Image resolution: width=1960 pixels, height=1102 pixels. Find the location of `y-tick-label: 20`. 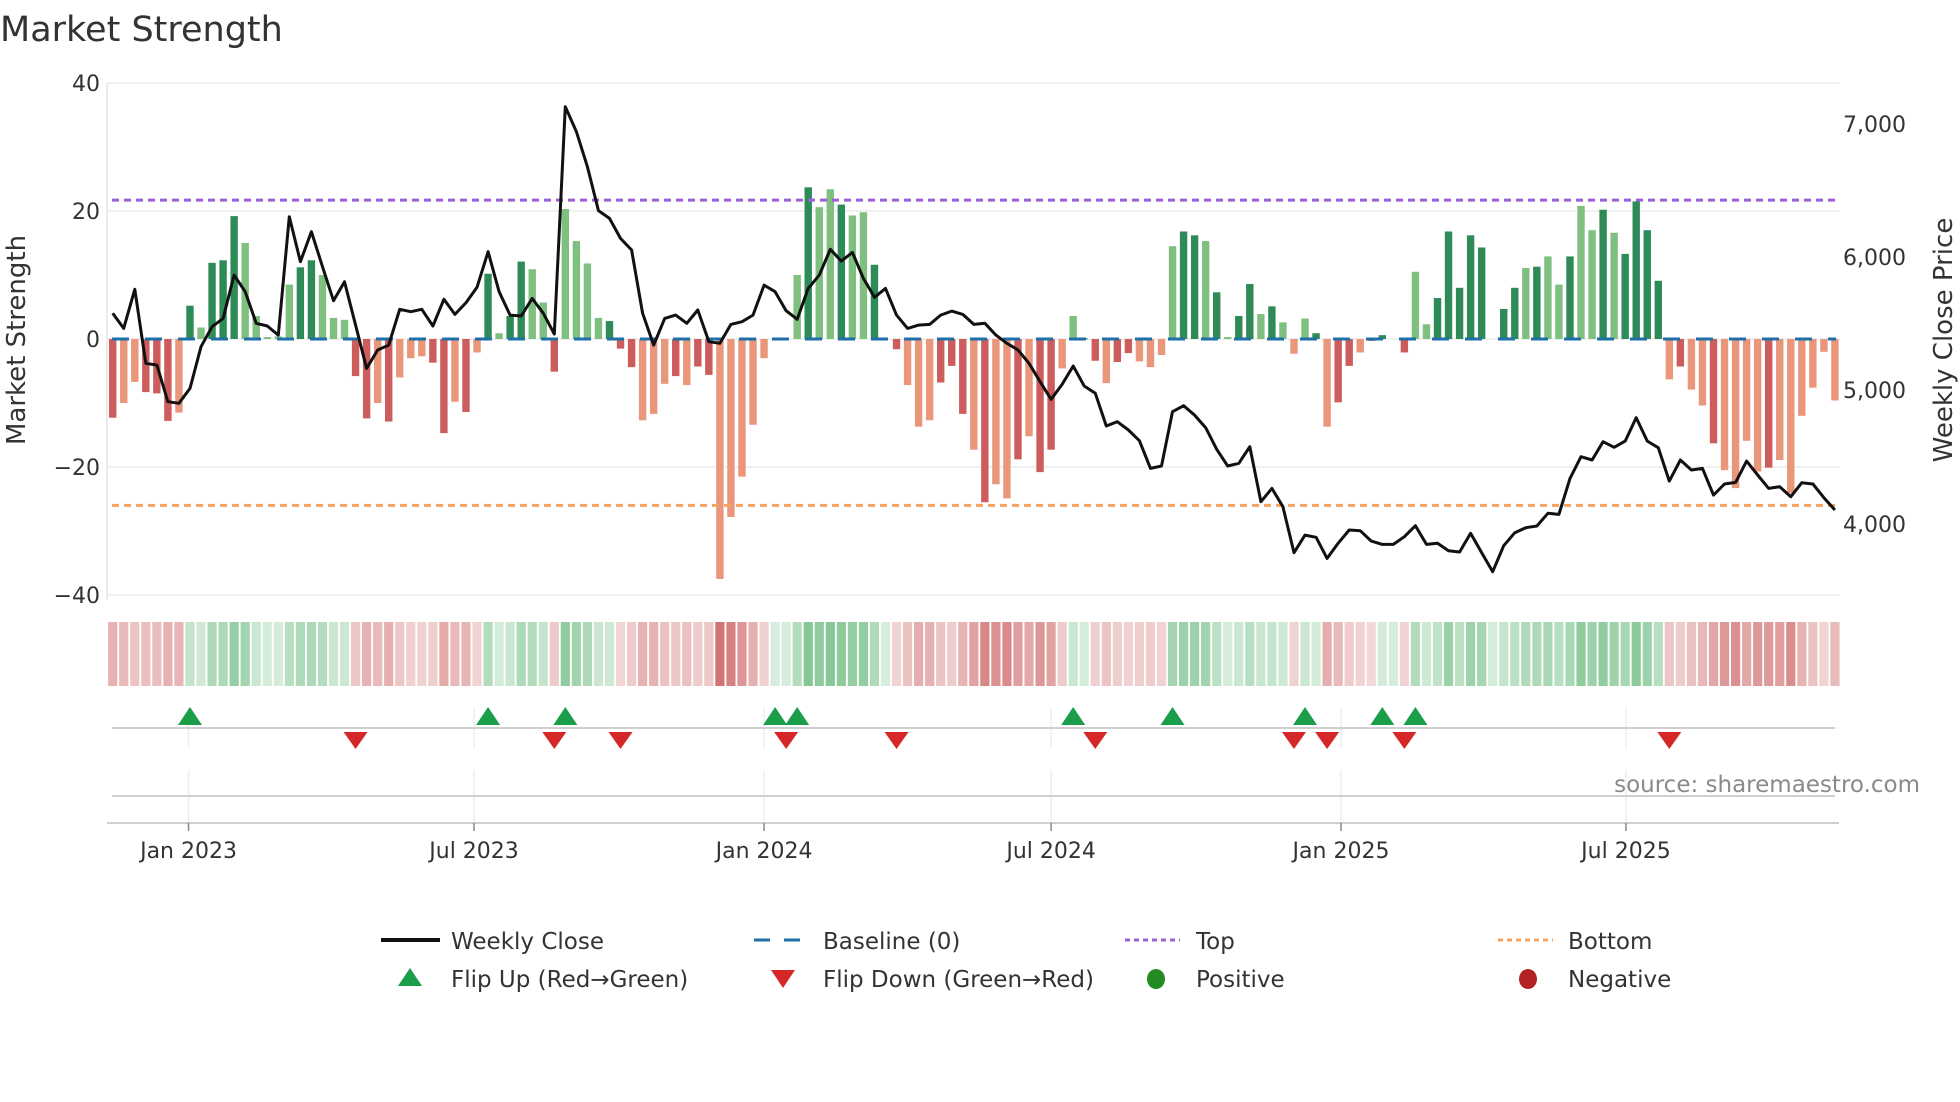

y-tick-label: 20 is located at coordinates (86, 212).